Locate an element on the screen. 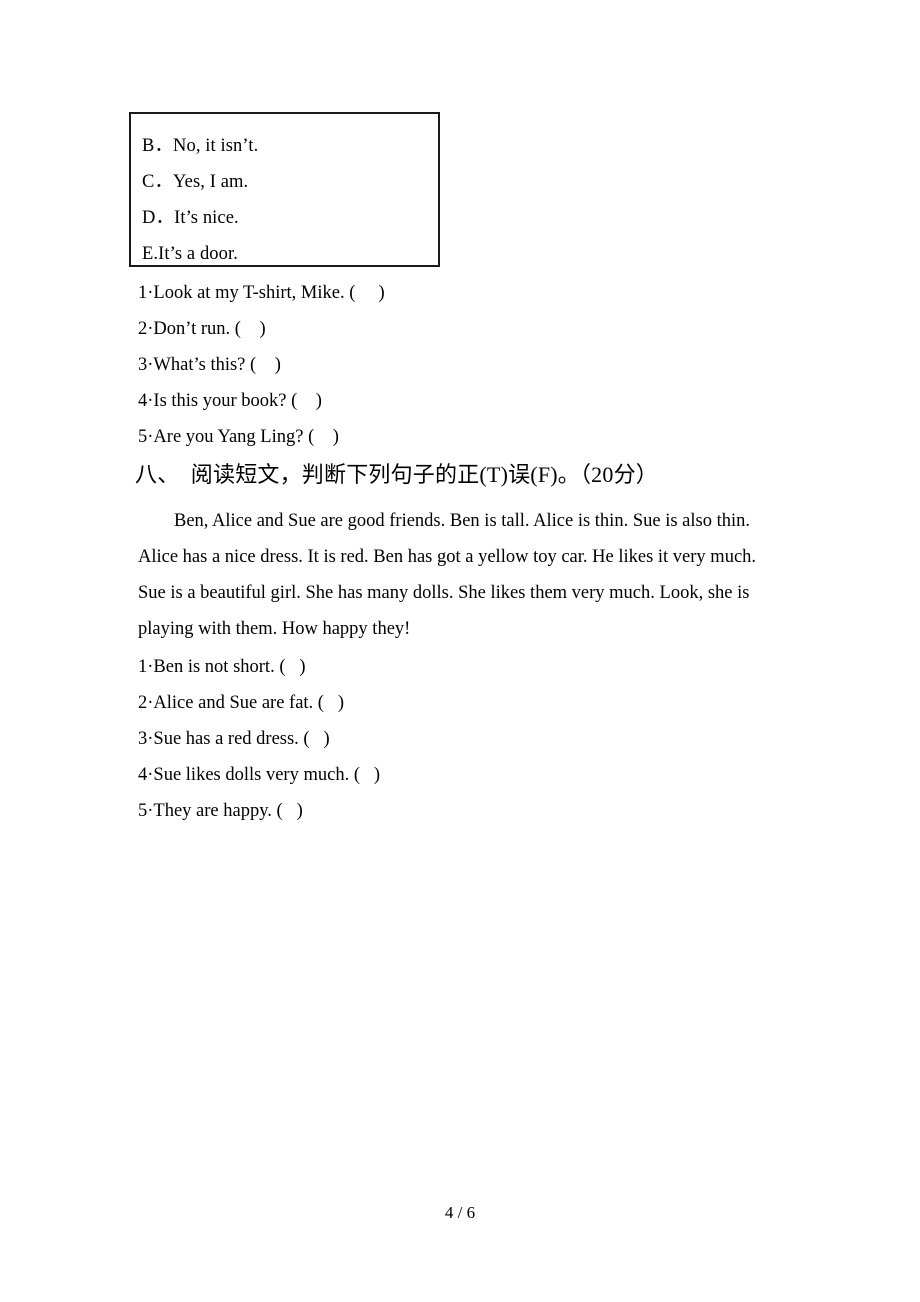 The height and width of the screenshot is (1302, 920). option-item: C．Yes, I am. is located at coordinates (290, 182).